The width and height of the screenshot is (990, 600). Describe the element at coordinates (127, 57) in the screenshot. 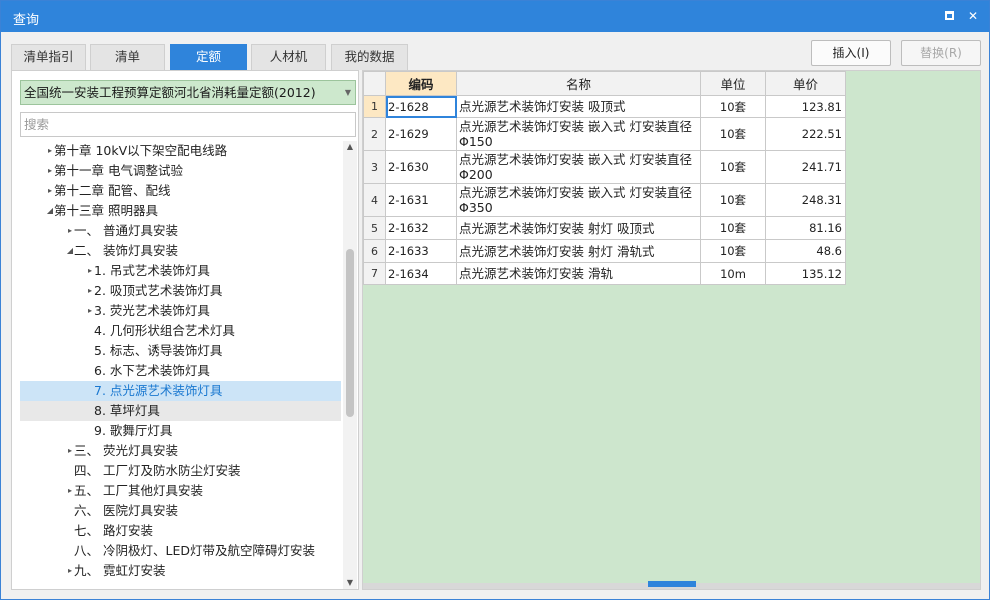

I see `tab-list: 清单` at that location.